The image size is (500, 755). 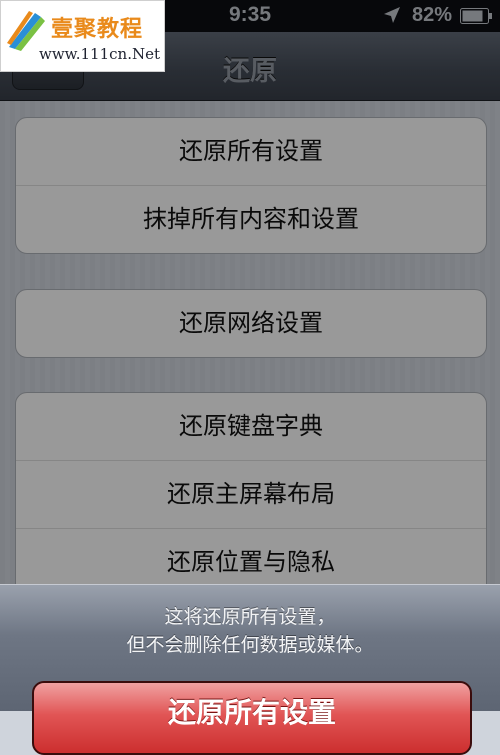 I want to click on action-sheet-message: 这将还原所有设置， 但不会删除任何数据或媒体。, so click(x=250, y=631).